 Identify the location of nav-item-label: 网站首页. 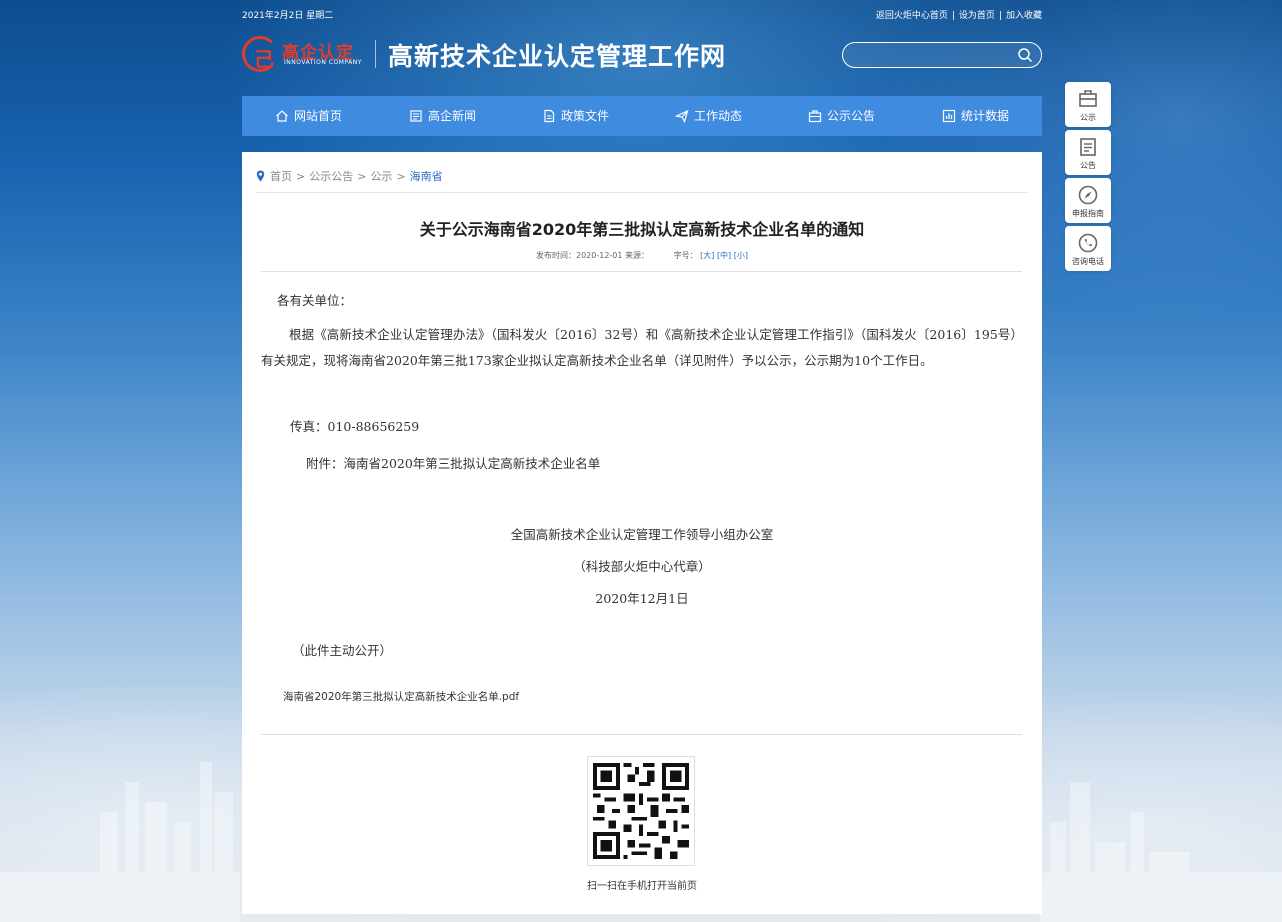
(318, 116).